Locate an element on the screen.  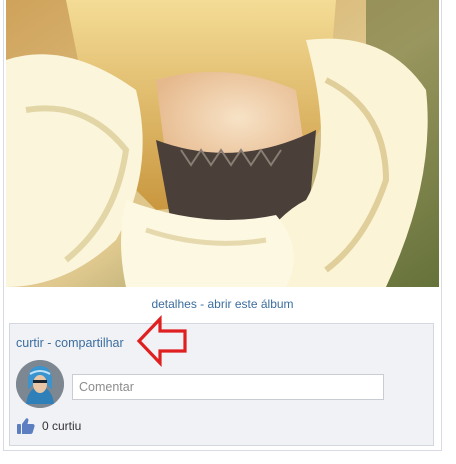
share-link: compartilhar is located at coordinates (89, 343).